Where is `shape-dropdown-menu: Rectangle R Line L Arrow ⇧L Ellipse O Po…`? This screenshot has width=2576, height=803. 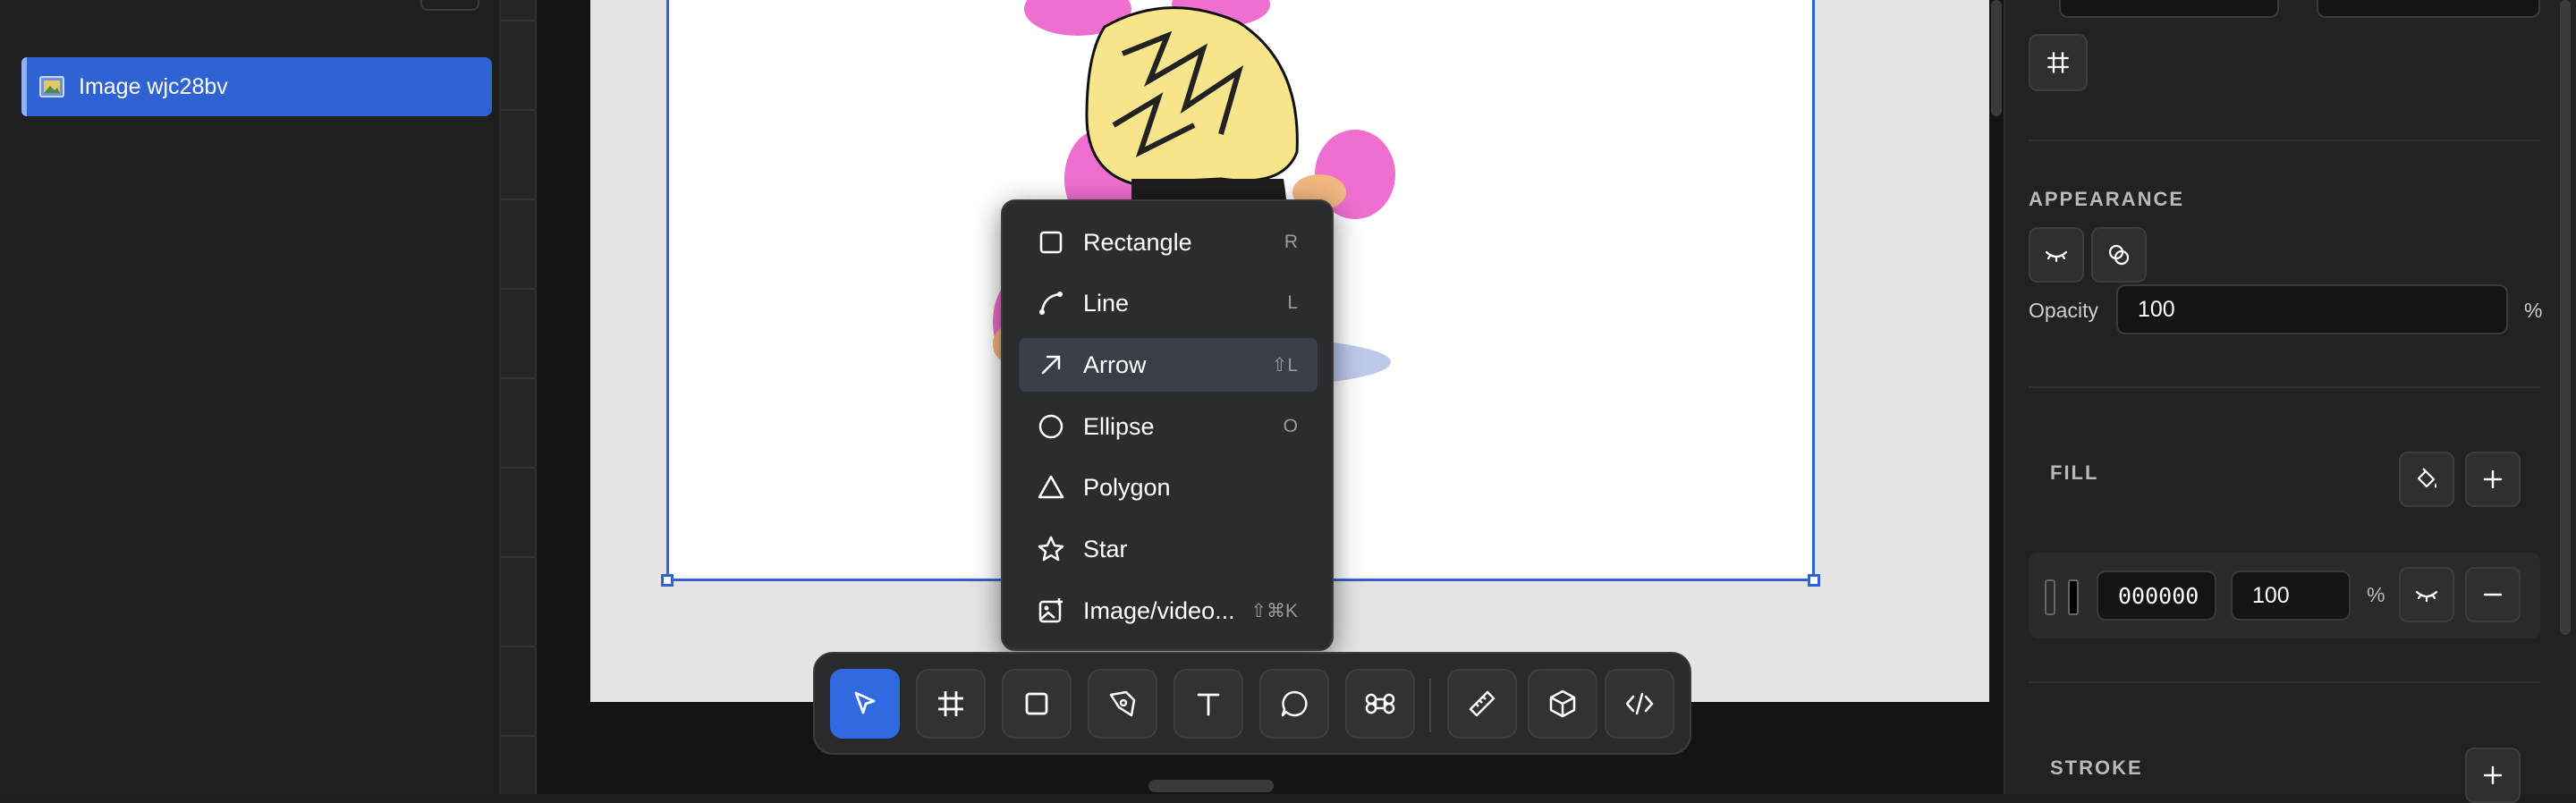
shape-dropdown-menu: Rectangle R Line L Arrow ⇧L Ellipse O Po… is located at coordinates (1167, 425).